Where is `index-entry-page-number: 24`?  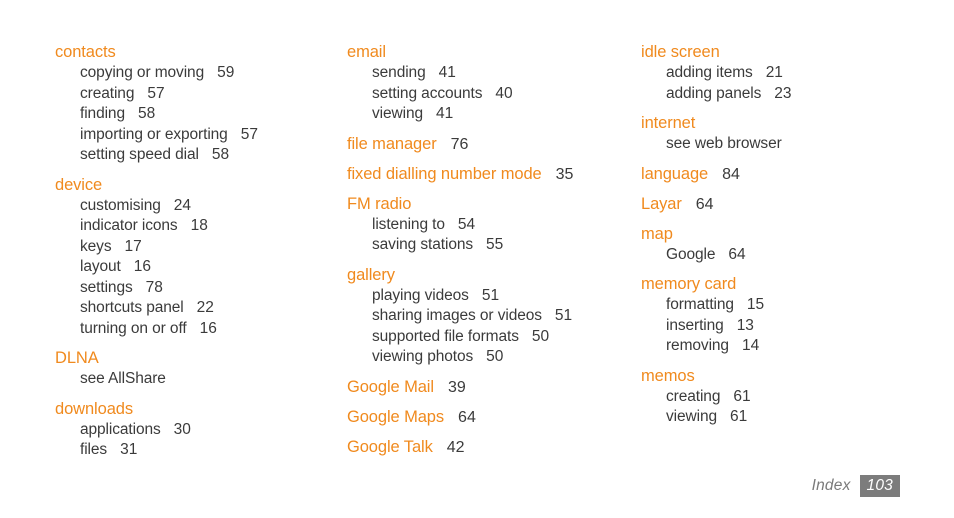
index-entry-page-number: 24 is located at coordinates (182, 205).